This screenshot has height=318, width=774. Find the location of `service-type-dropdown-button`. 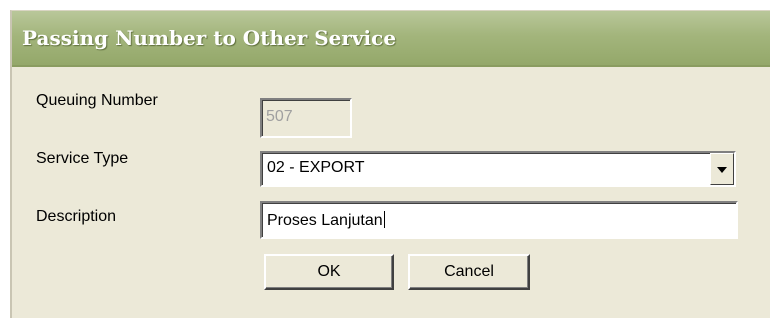

service-type-dropdown-button is located at coordinates (722, 169).